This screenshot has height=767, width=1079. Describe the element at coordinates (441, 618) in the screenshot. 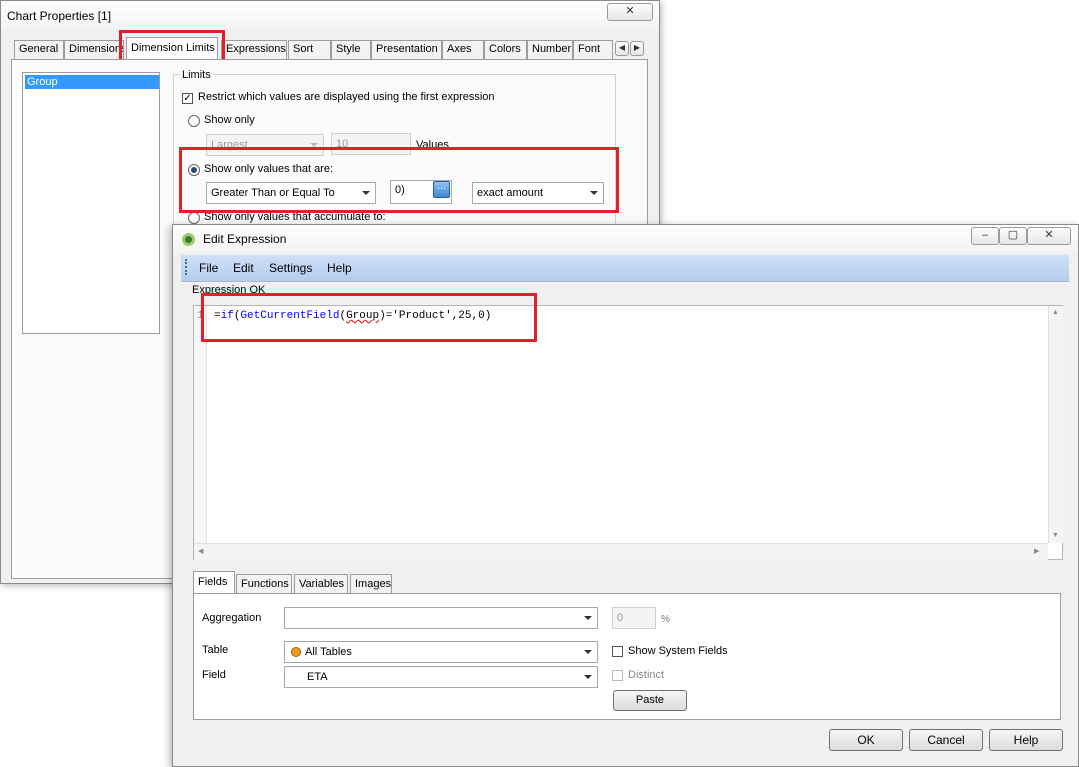

I see `aggregation-combo` at that location.